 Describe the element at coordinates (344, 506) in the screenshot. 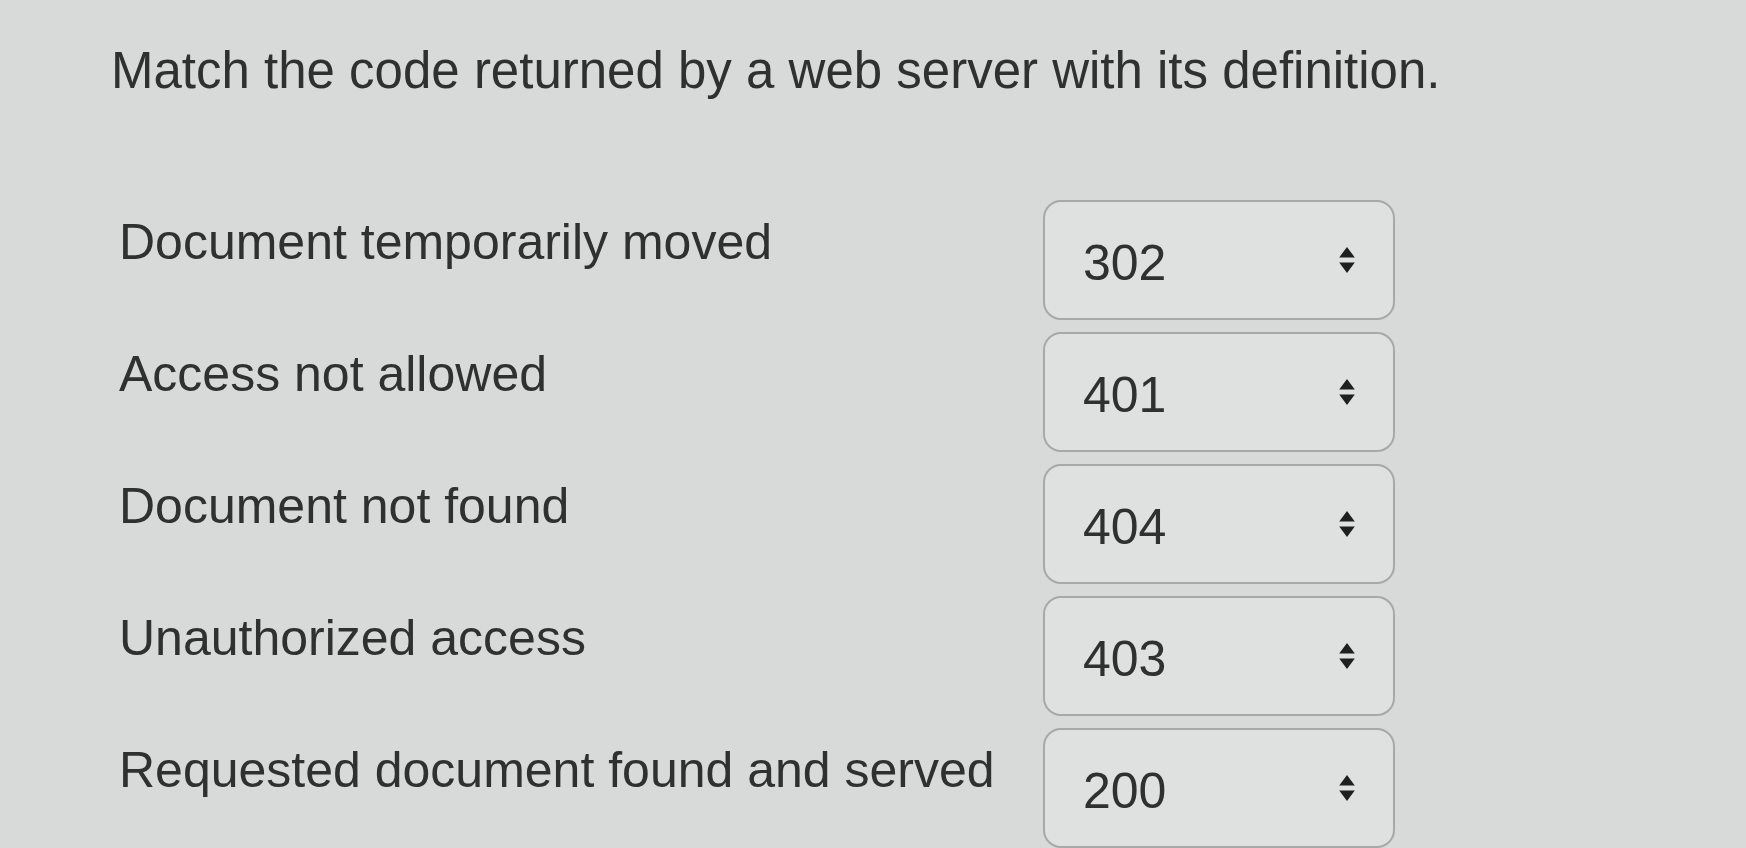

I see `definition-label: Document not found` at that location.